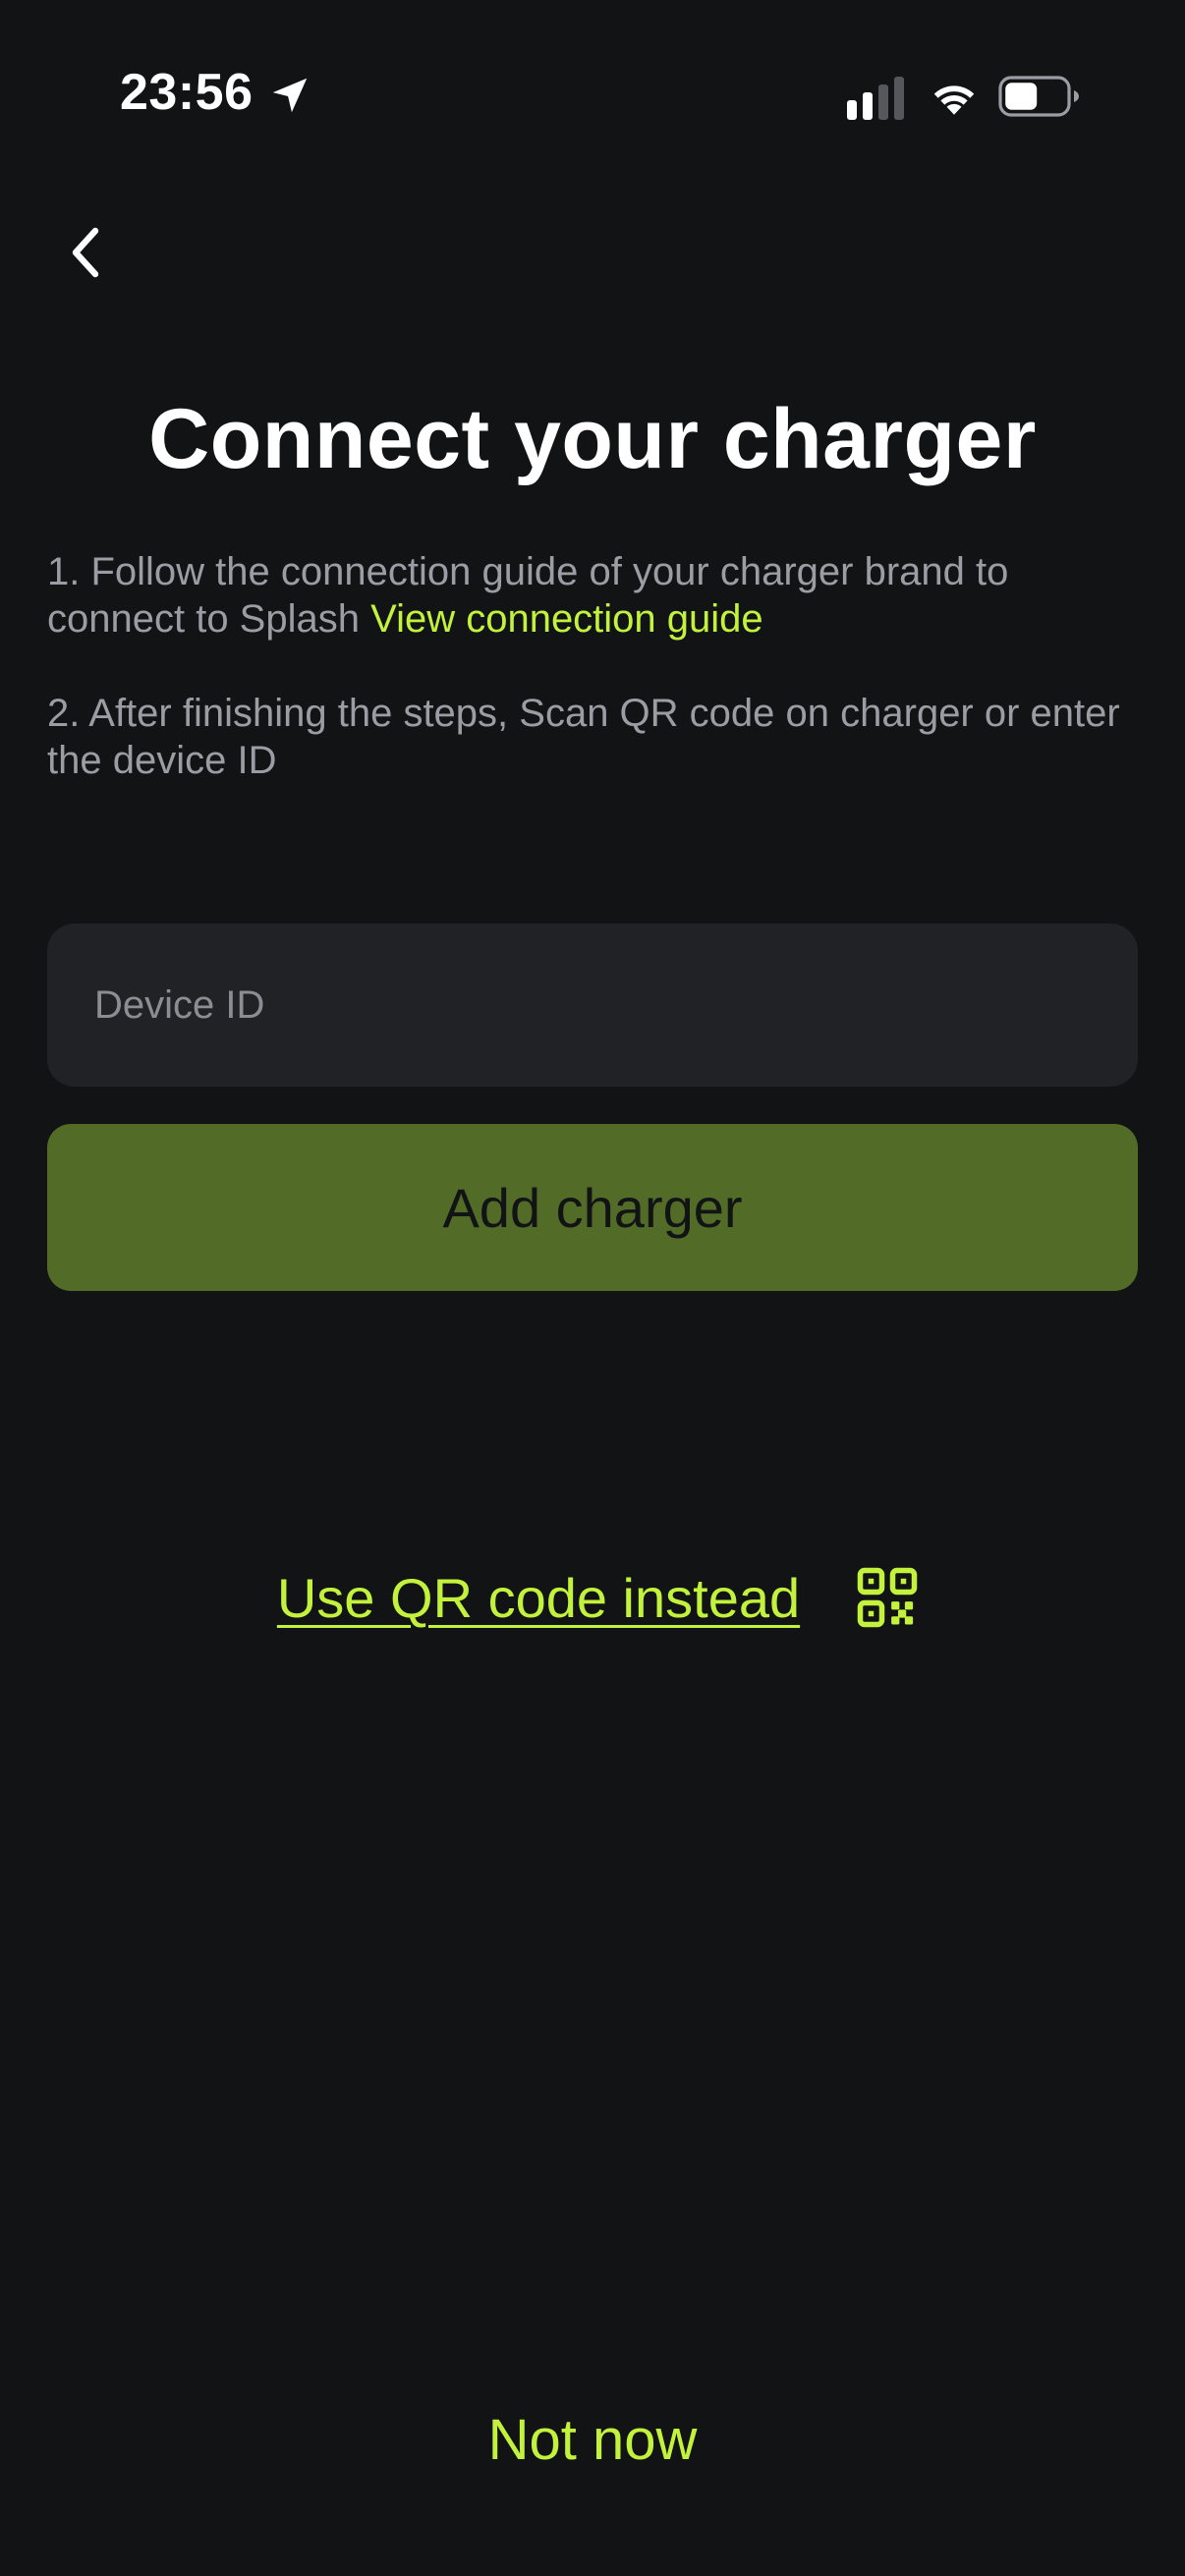 The height and width of the screenshot is (2576, 1185). What do you see at coordinates (538, 1598) in the screenshot?
I see `use-qr-code-link: Use QR code instead` at bounding box center [538, 1598].